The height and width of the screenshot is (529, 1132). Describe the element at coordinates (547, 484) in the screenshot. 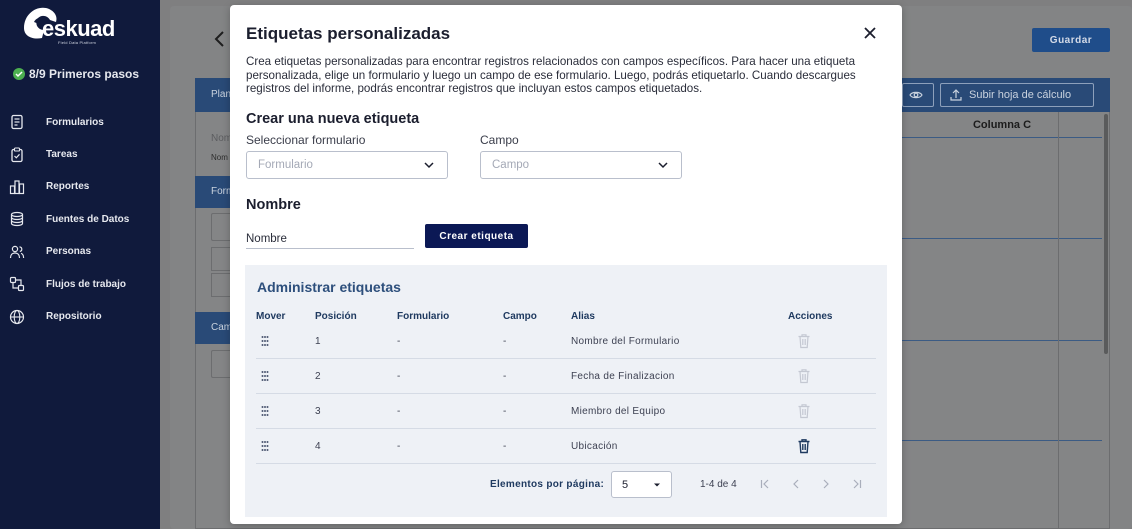

I see `items-per-page-label: Elementos por página:` at that location.